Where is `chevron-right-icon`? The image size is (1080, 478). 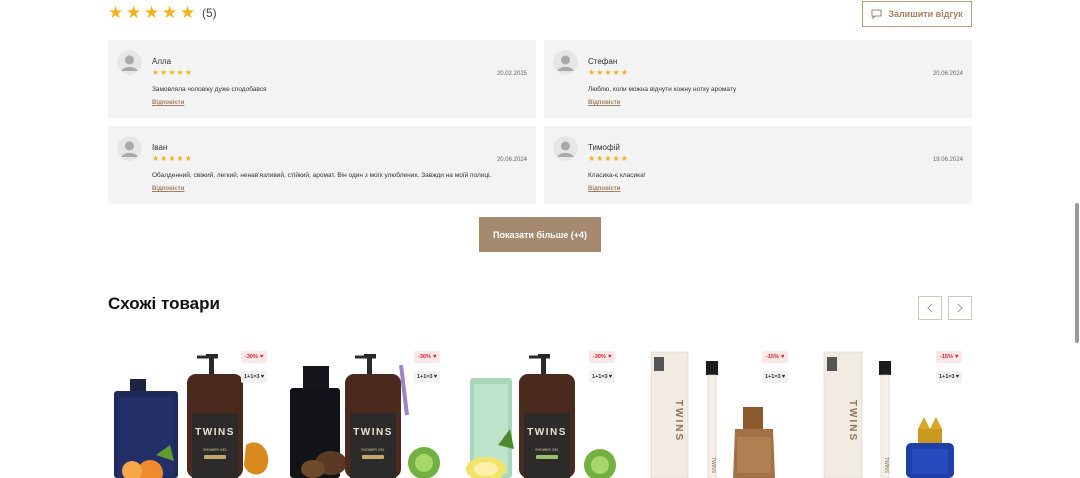 chevron-right-icon is located at coordinates (960, 308).